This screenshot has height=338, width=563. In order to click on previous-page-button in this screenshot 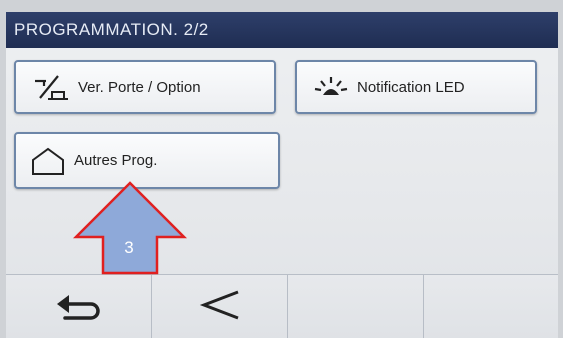, I will do `click(220, 306)`.